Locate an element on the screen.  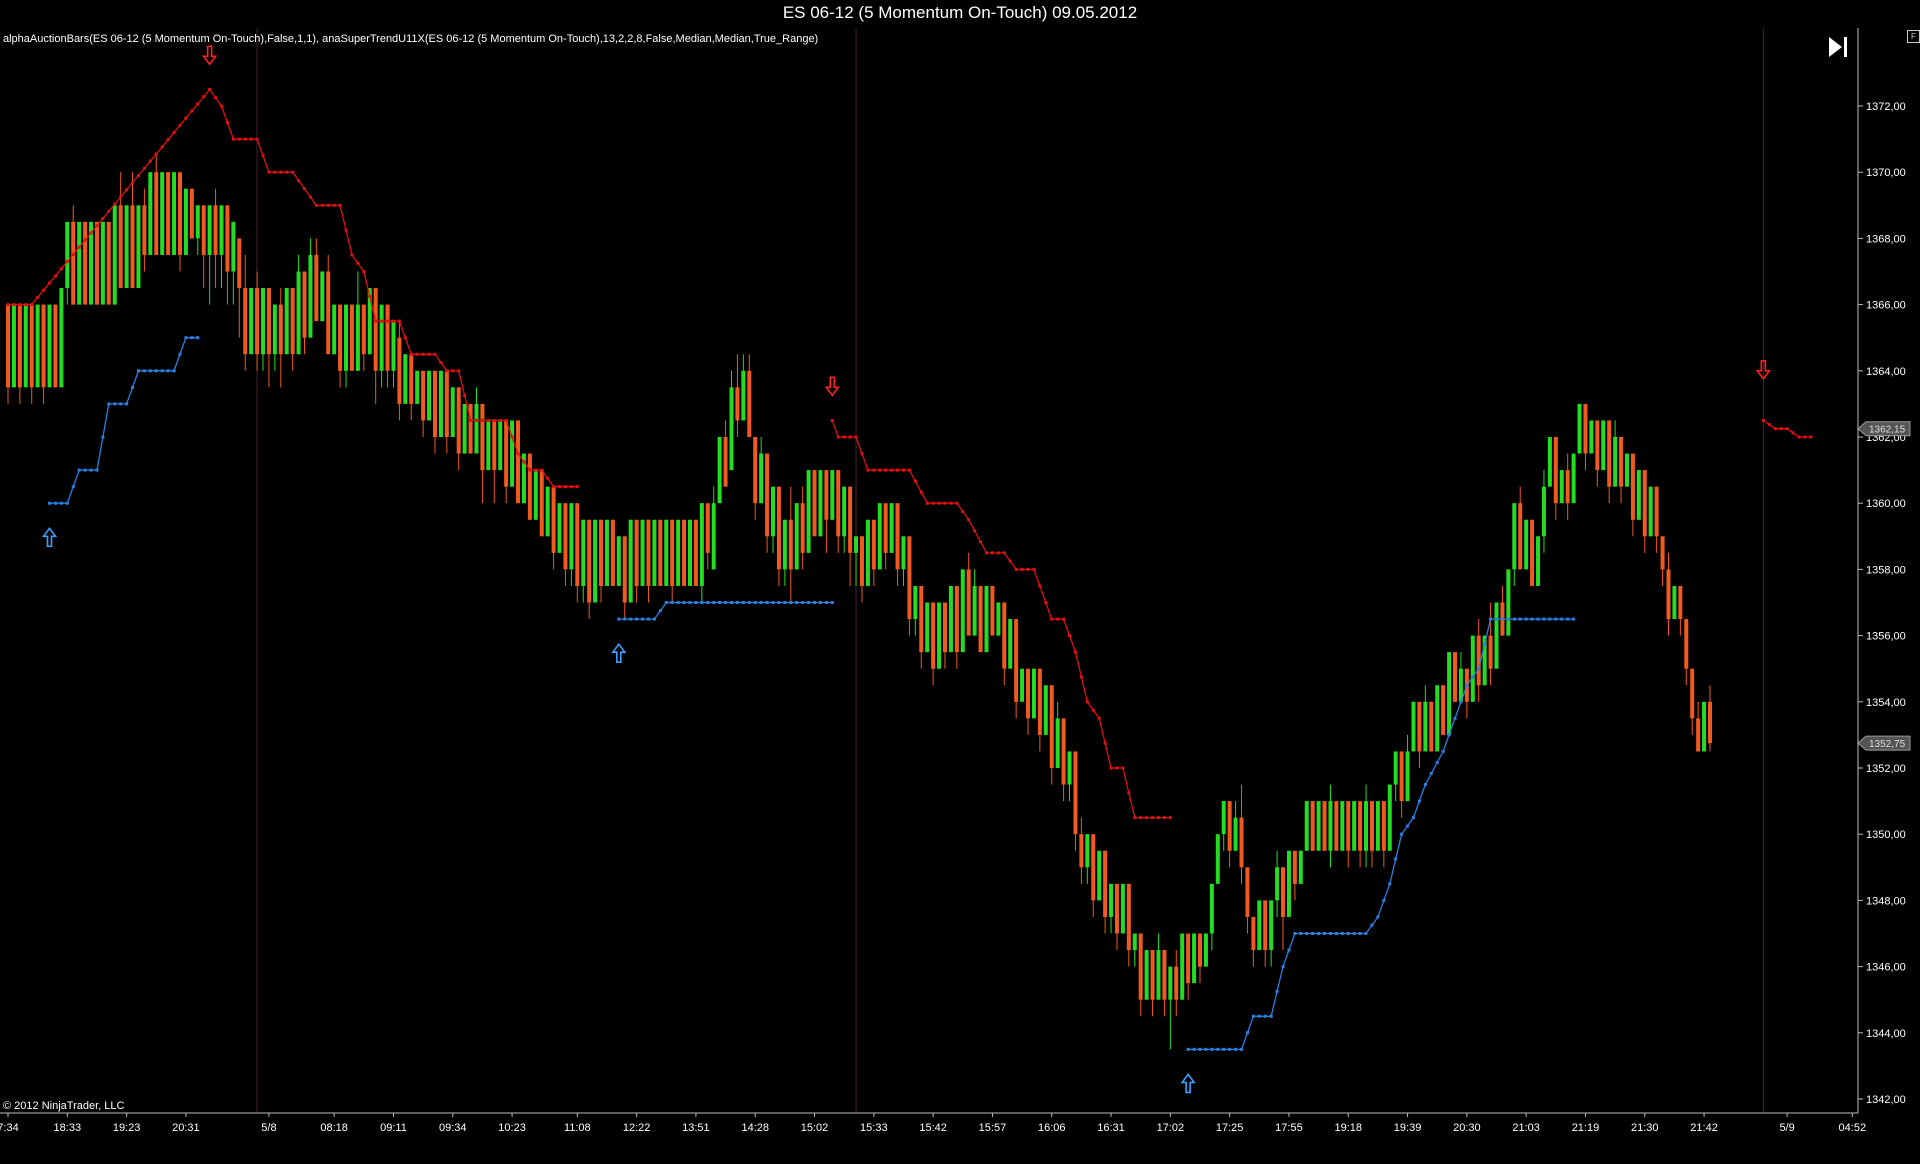
price-tick-label: 1348,00 is located at coordinates (1886, 901).